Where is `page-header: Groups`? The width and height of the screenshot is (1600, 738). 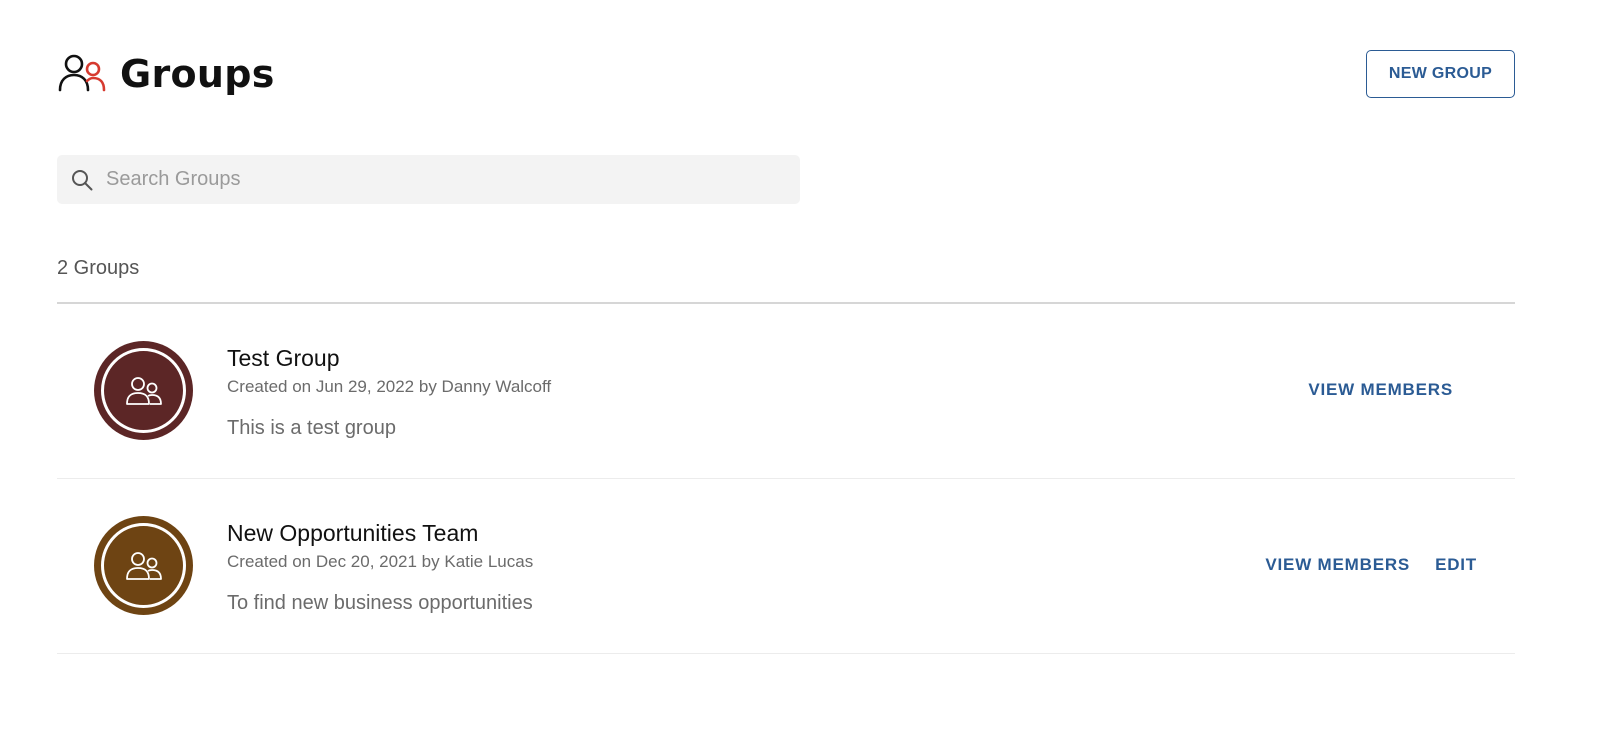
page-header: Groups is located at coordinates (166, 74).